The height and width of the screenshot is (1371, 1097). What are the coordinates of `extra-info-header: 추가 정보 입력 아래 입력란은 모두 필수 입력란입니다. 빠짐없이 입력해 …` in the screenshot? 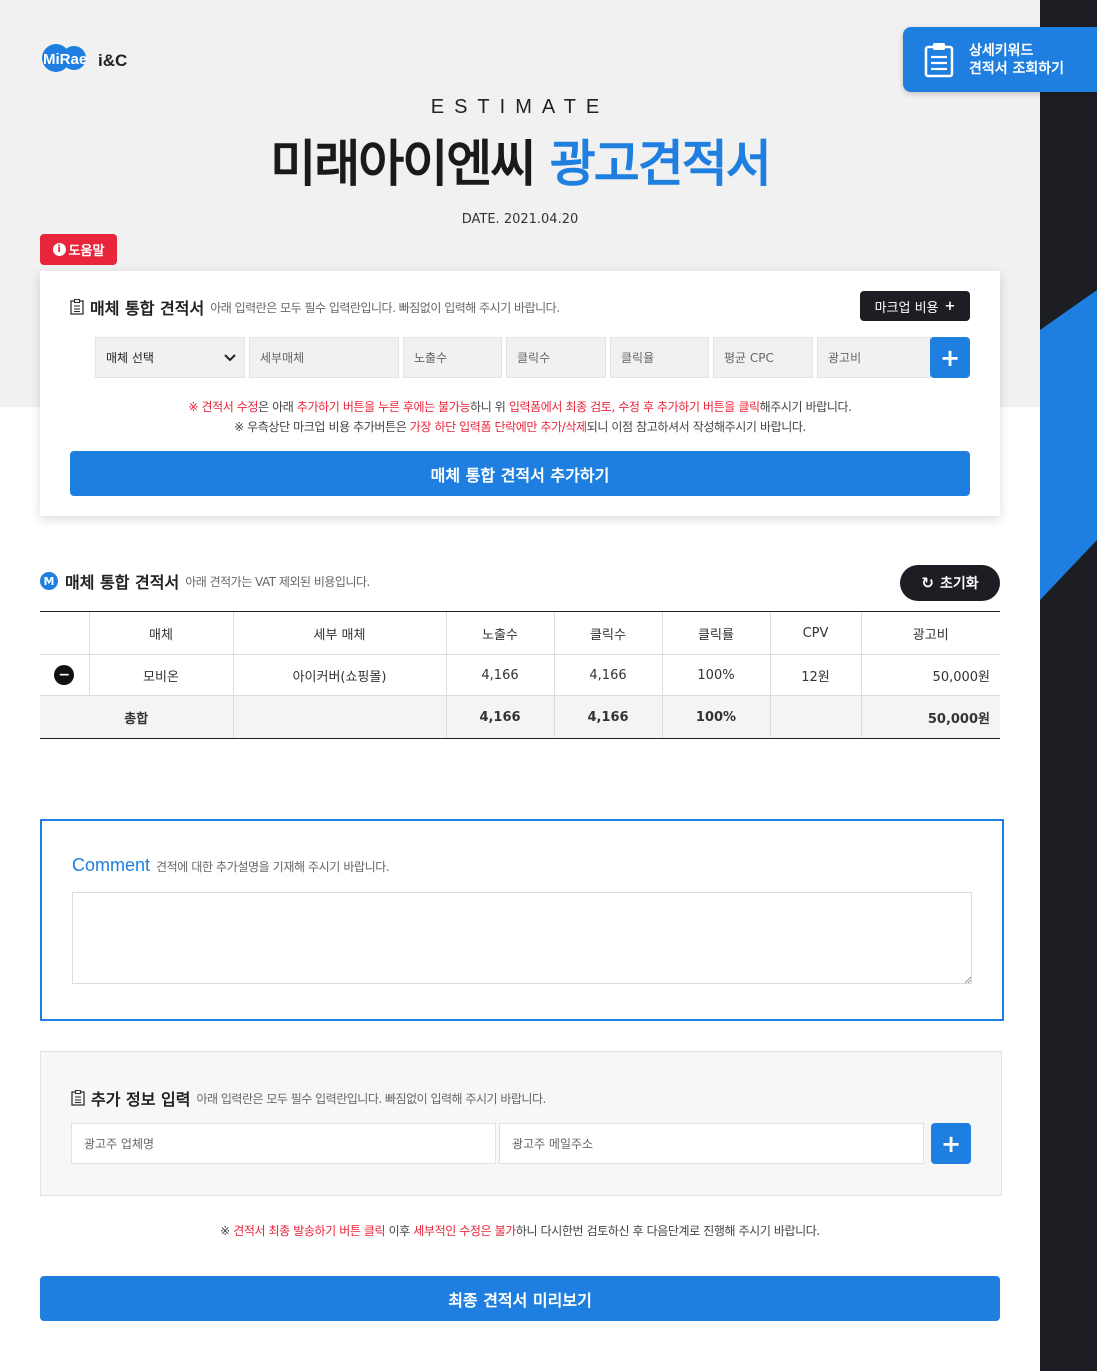 It's located at (308, 1098).